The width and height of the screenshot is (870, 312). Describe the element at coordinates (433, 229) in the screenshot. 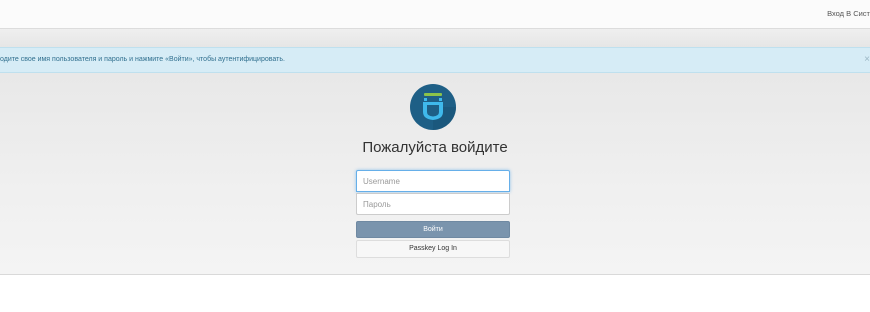

I see `login-button: Войти` at that location.